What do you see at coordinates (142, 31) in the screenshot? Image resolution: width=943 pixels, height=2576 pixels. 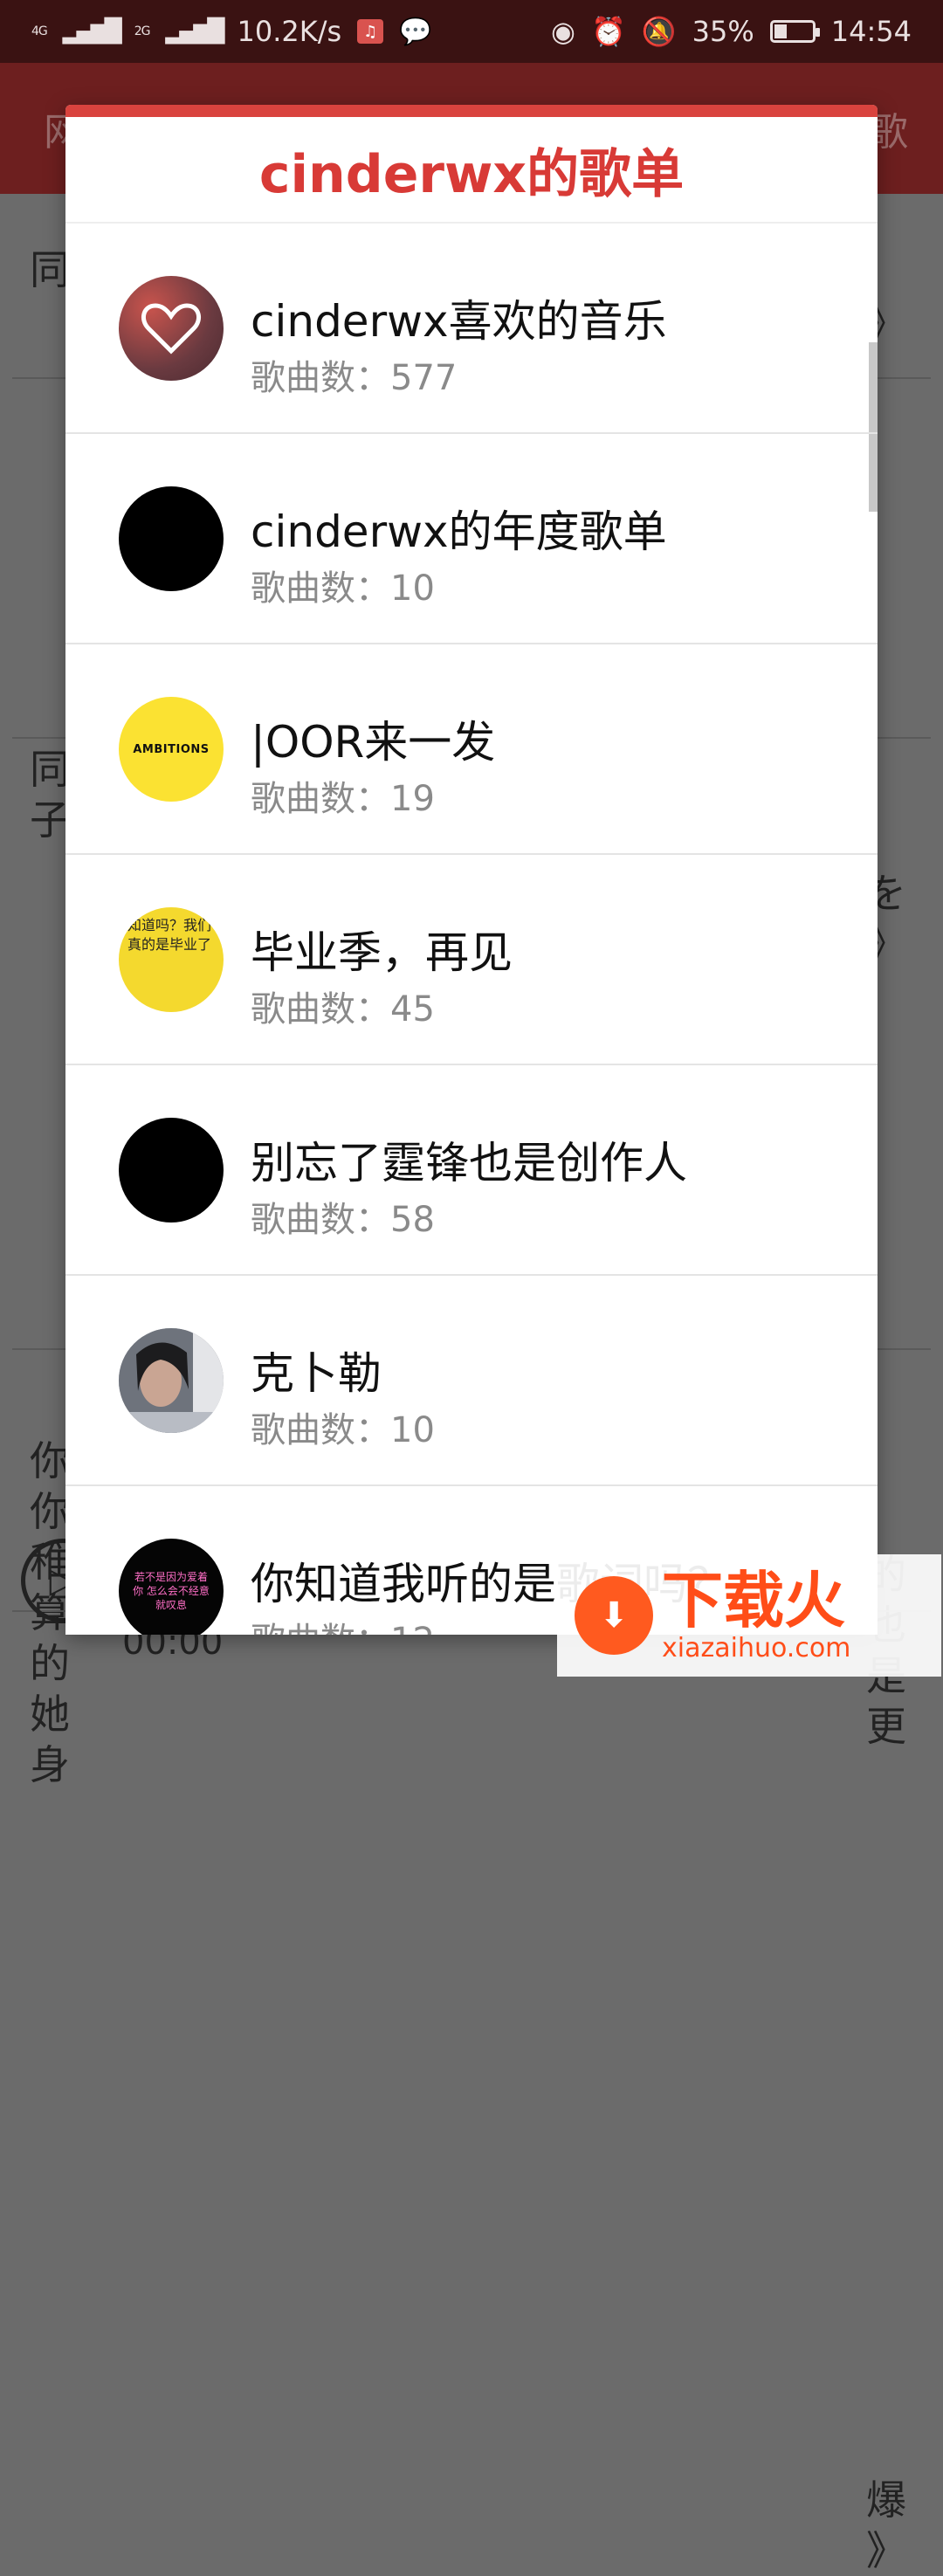 I see `signal-2g-label: 2G` at bounding box center [142, 31].